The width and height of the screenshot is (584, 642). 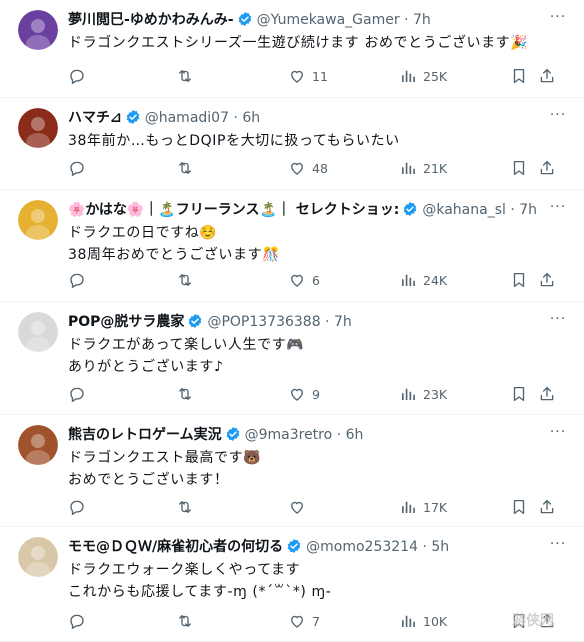 What do you see at coordinates (435, 507) in the screenshot?
I see `view-count: 17K` at bounding box center [435, 507].